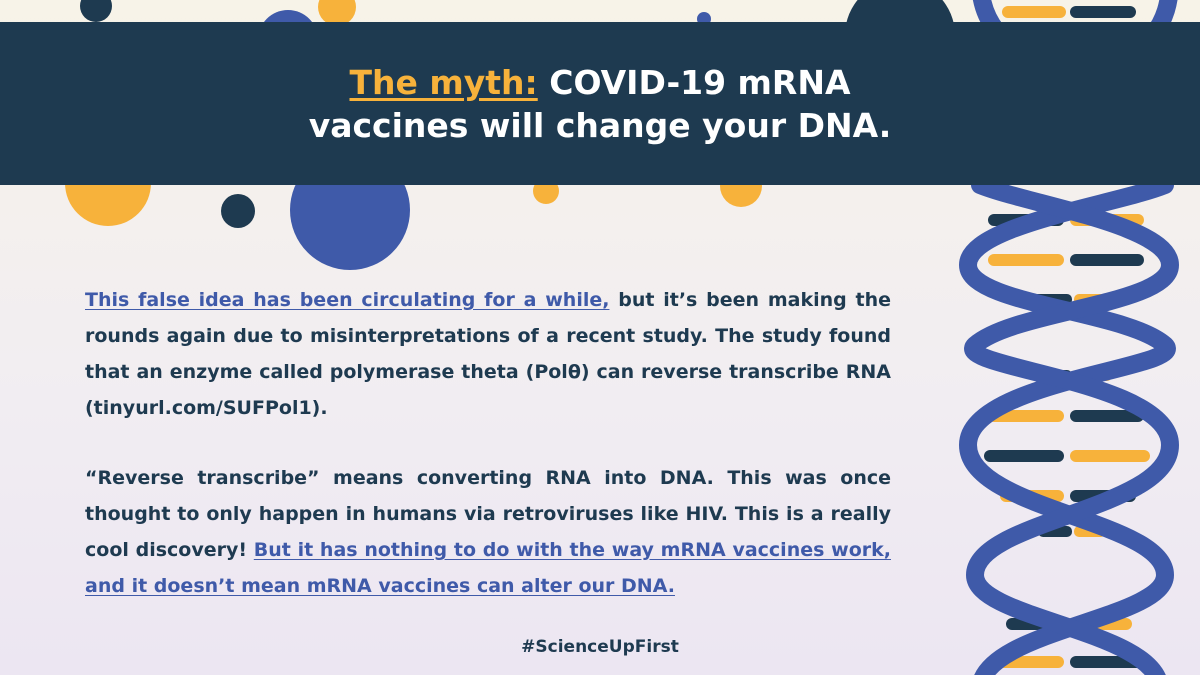 This screenshot has height=675, width=1200. Describe the element at coordinates (700, 82) in the screenshot. I see `title-line1: COVID-19 mRNA` at that location.